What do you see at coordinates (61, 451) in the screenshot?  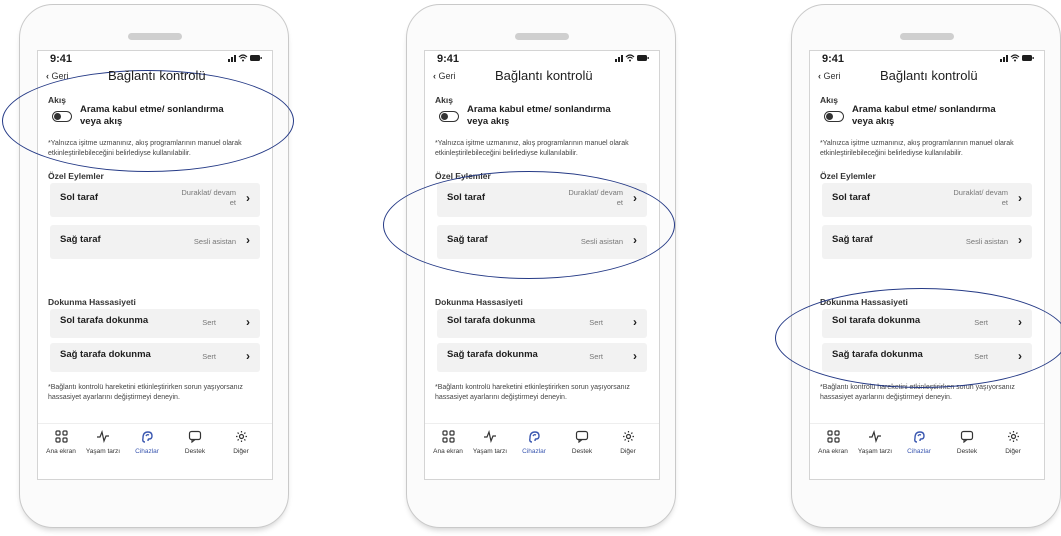 I see `tab-label: Ana ekran` at bounding box center [61, 451].